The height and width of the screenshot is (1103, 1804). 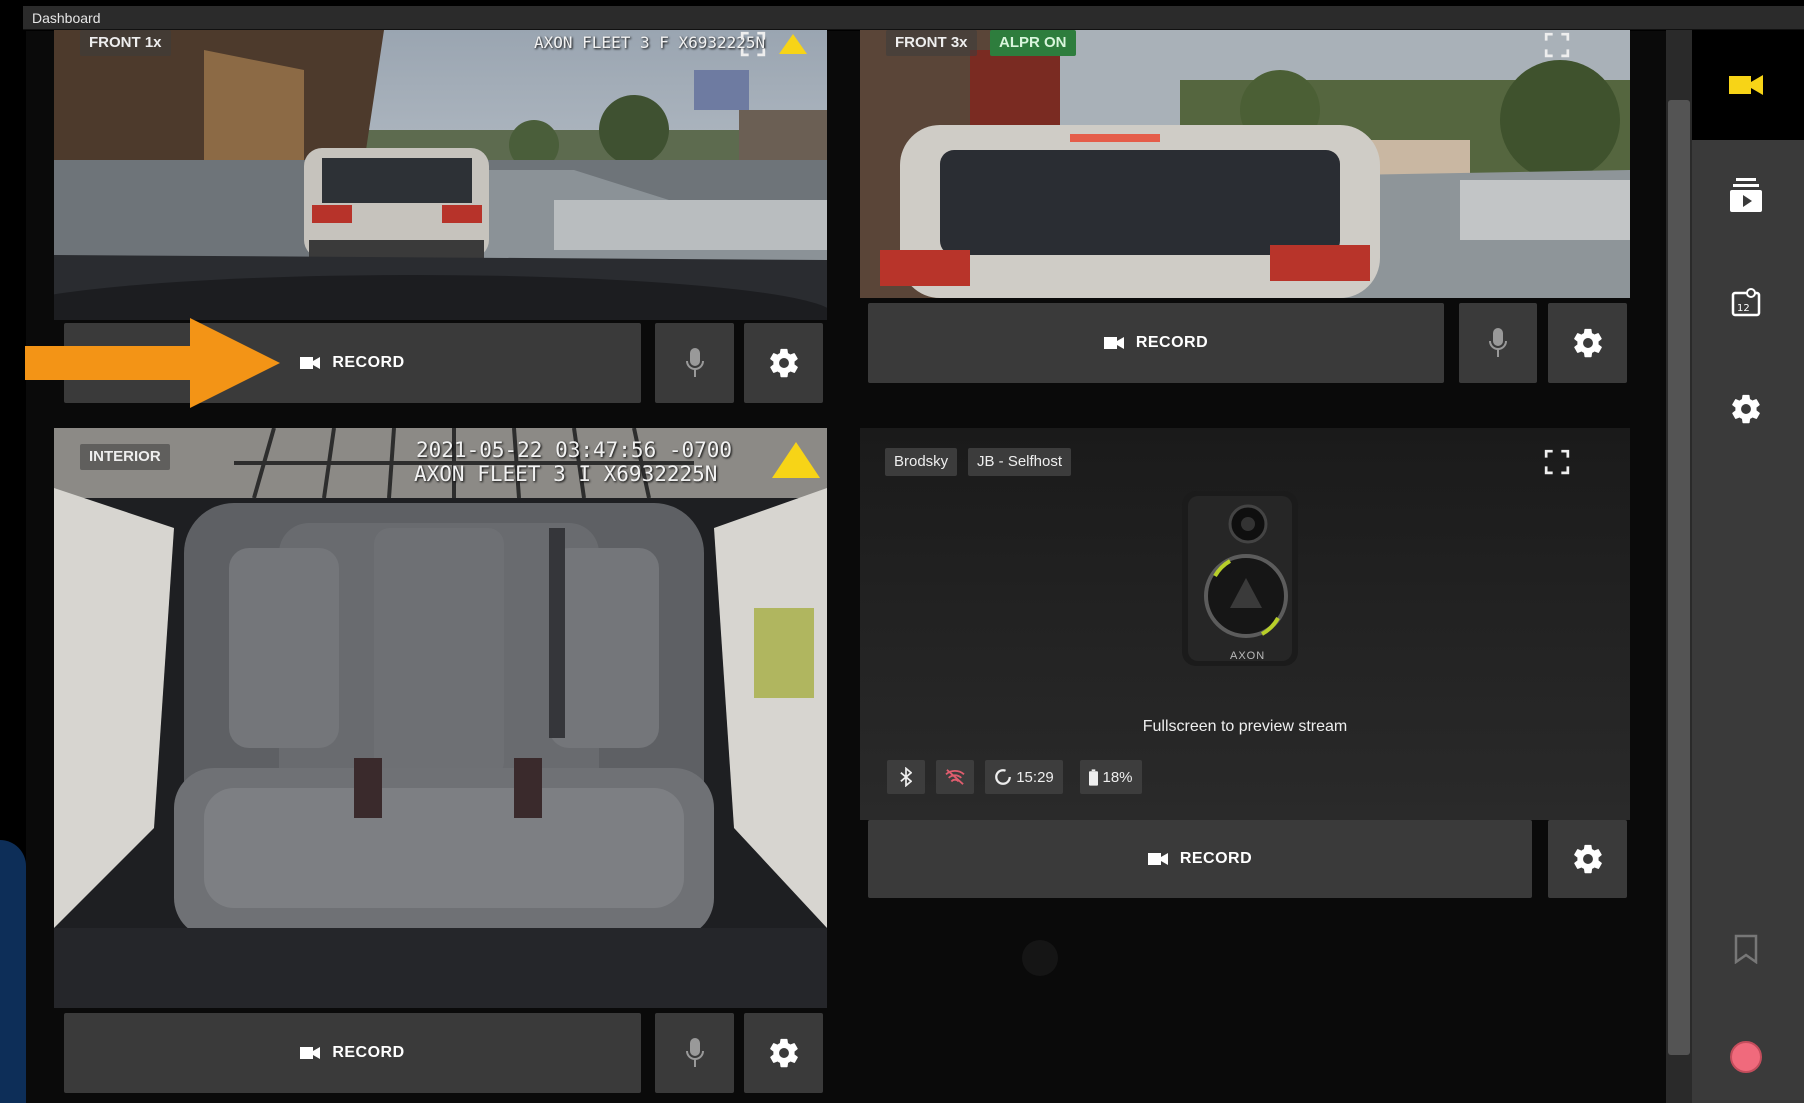 I want to click on front3x-scene, so click(x=1245, y=164).